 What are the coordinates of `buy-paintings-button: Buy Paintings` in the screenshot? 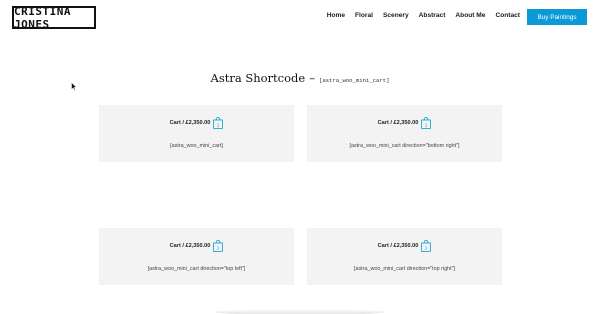 It's located at (557, 17).